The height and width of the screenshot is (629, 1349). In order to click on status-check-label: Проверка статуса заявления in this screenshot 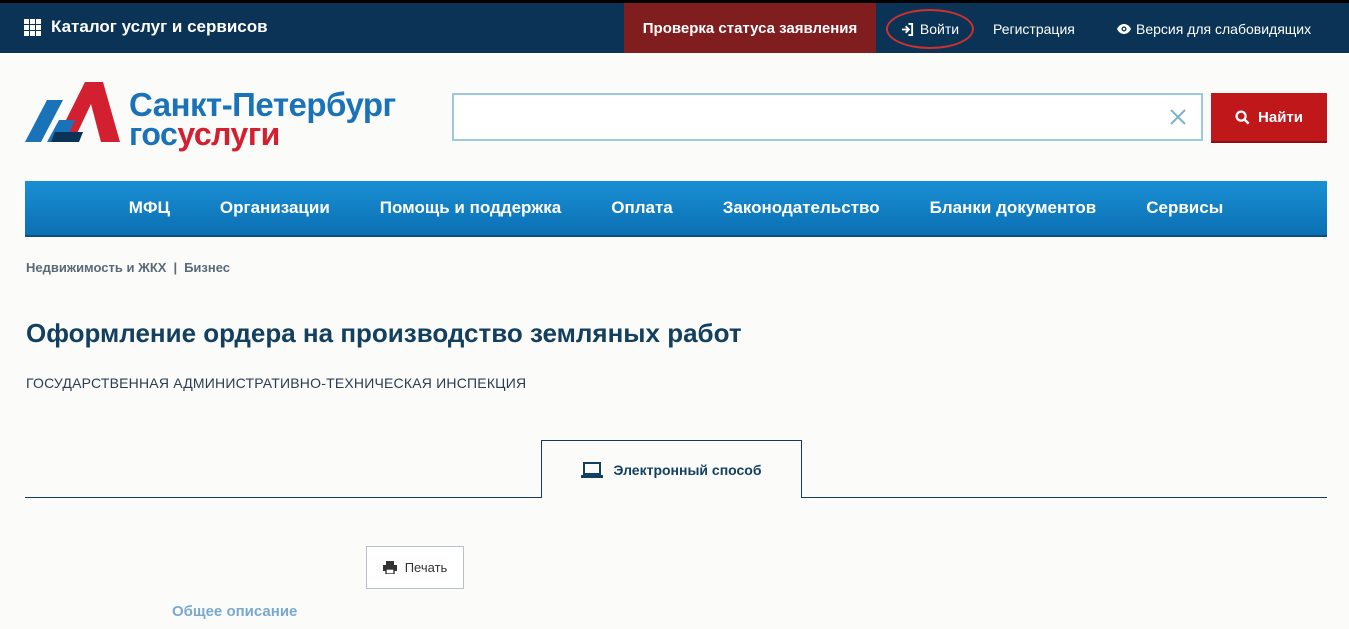, I will do `click(750, 28)`.